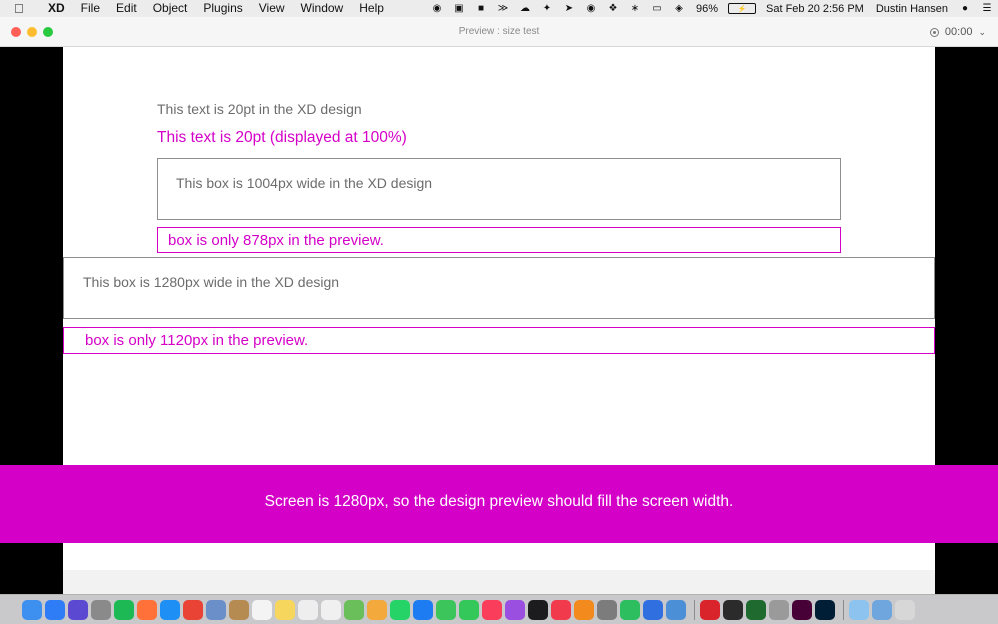 This screenshot has width=998, height=624. I want to click on podcasts-icon, so click(515, 609).